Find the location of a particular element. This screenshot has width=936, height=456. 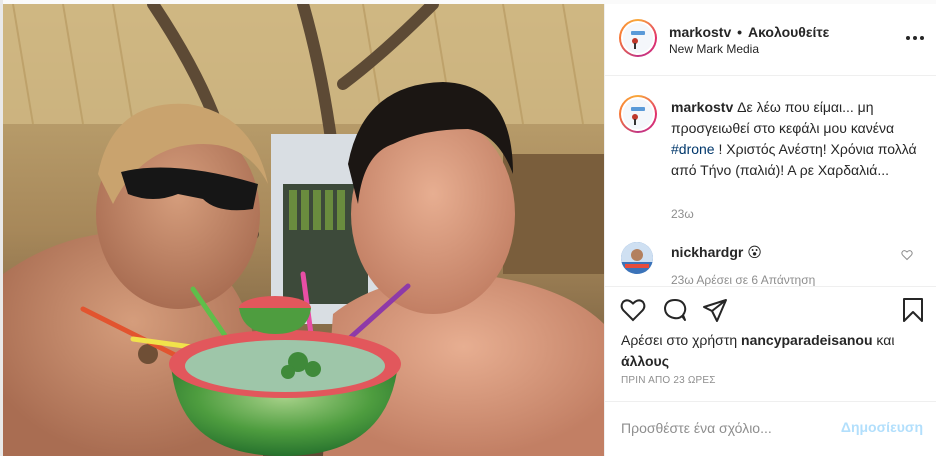

comment-like-icon is located at coordinates (907, 255).